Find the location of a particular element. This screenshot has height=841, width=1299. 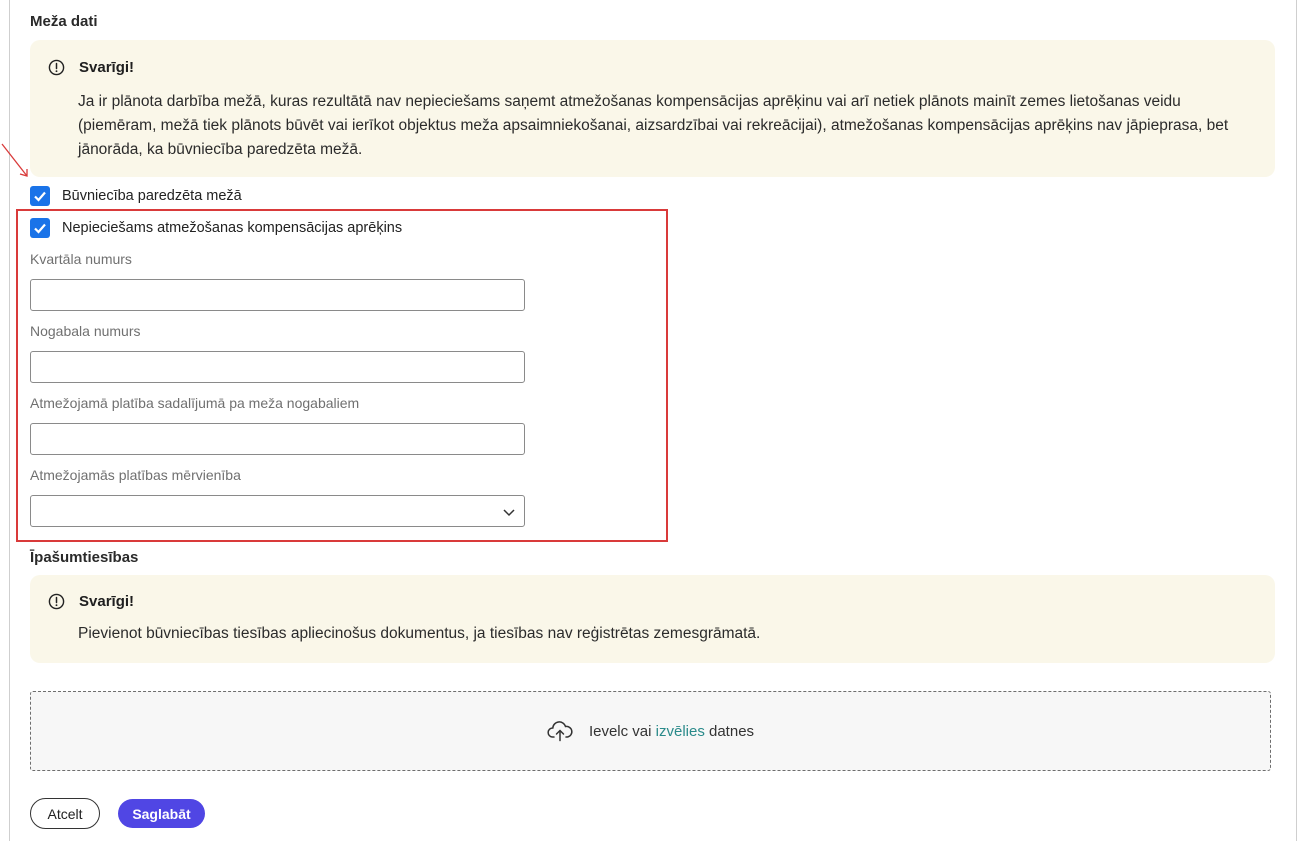

ownership-notice-header: Svarīgi! is located at coordinates (91, 601).